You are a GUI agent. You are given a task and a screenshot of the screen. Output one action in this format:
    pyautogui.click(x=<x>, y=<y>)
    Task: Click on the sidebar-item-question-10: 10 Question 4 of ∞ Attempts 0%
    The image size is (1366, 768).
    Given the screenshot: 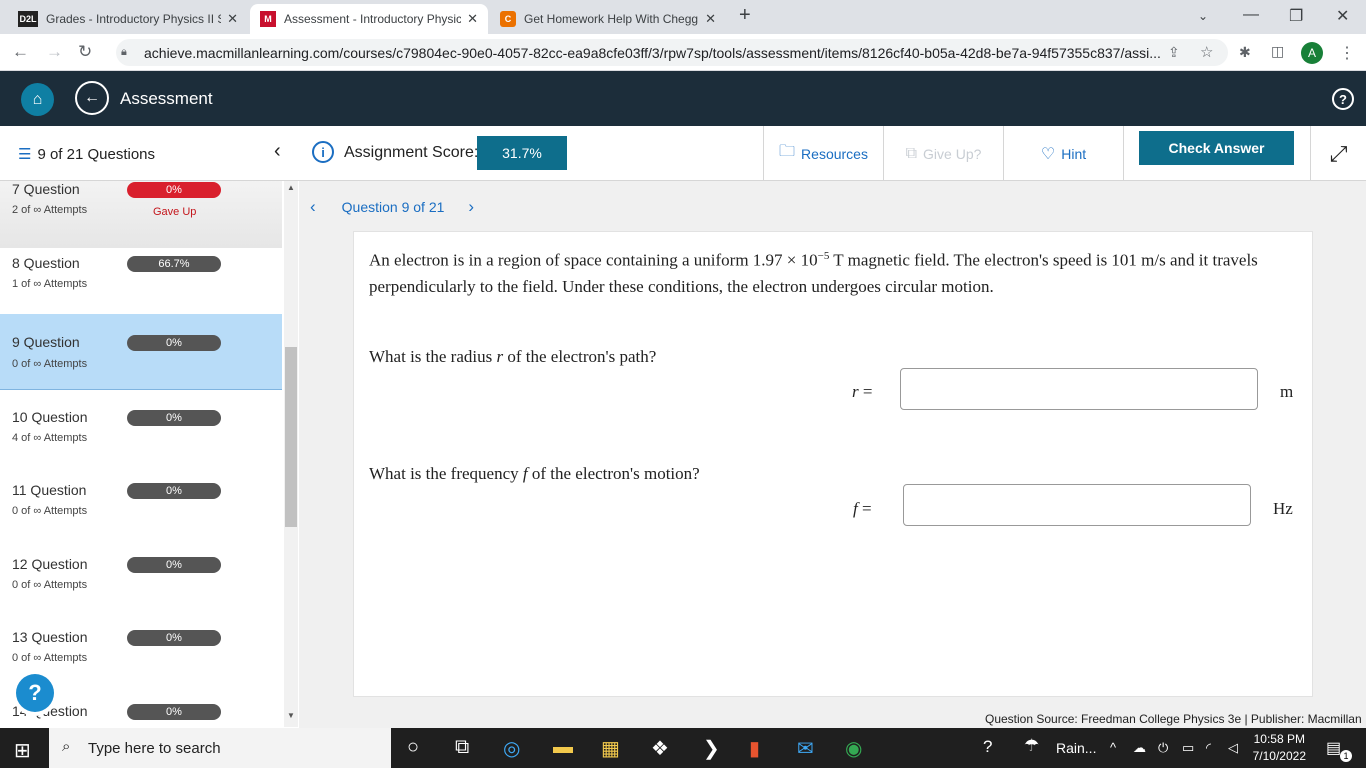 What is the action you would take?
    pyautogui.click(x=141, y=439)
    